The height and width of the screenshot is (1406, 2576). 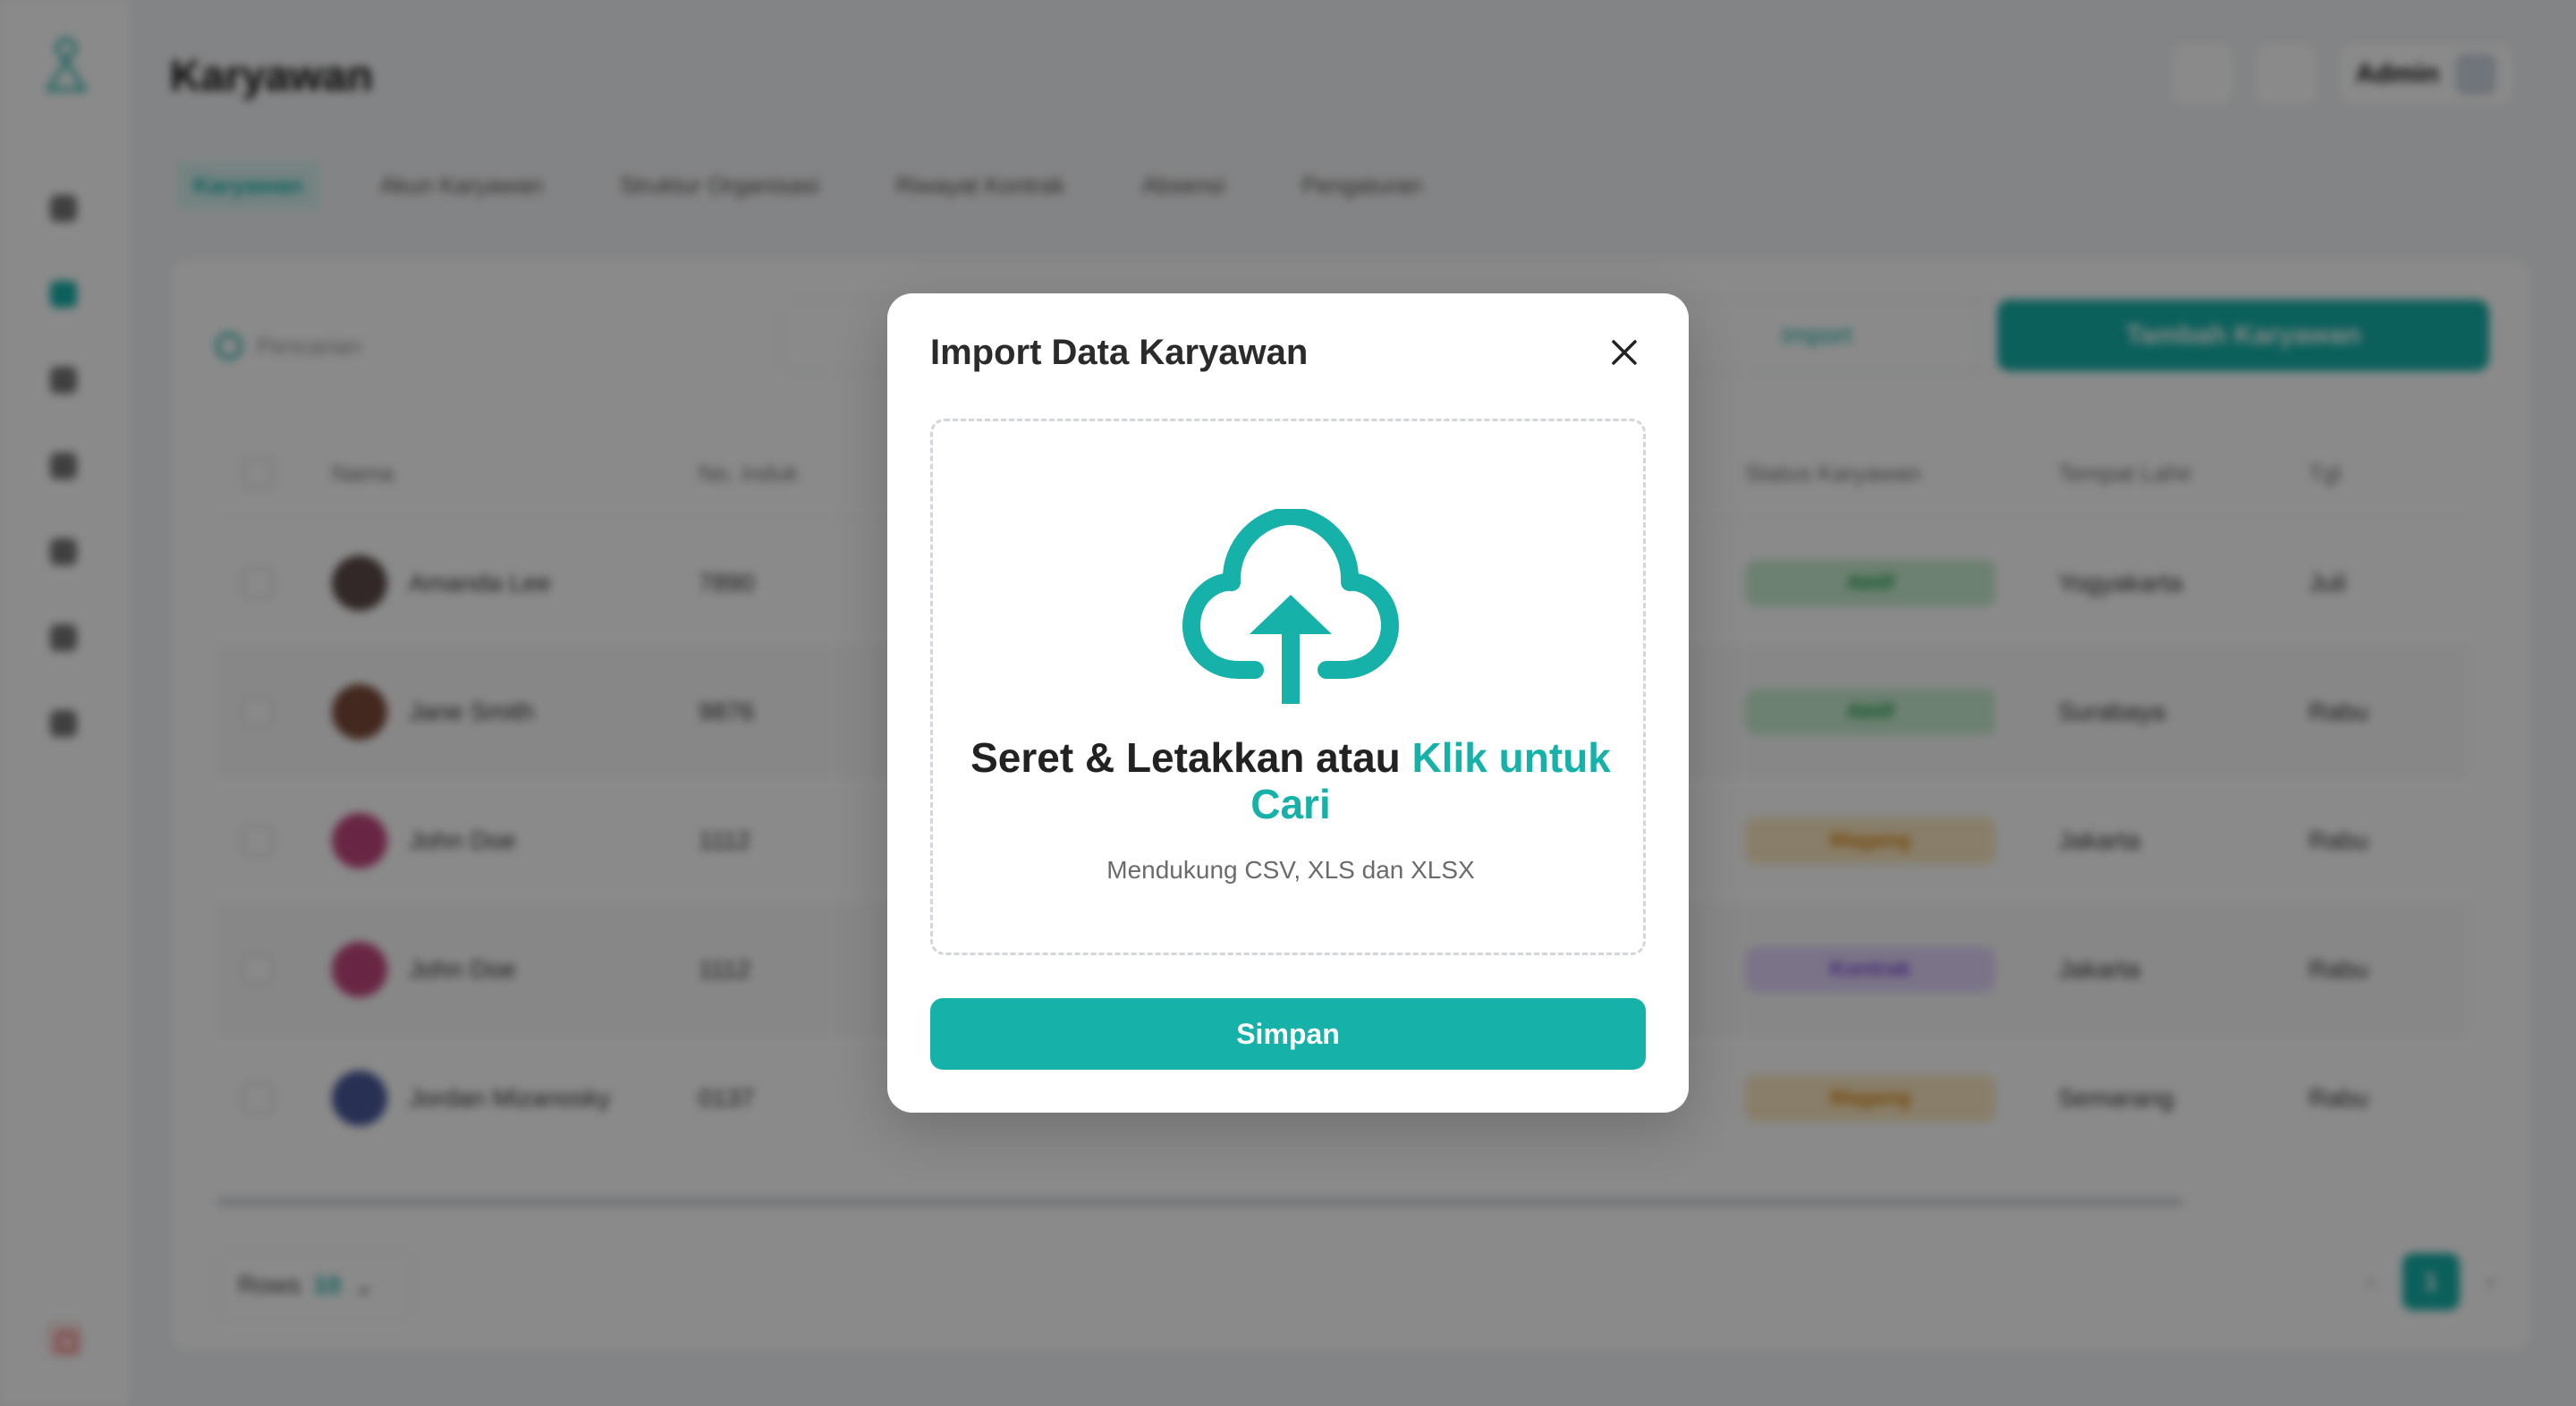 What do you see at coordinates (1288, 1034) in the screenshot?
I see `save-button: Simpan` at bounding box center [1288, 1034].